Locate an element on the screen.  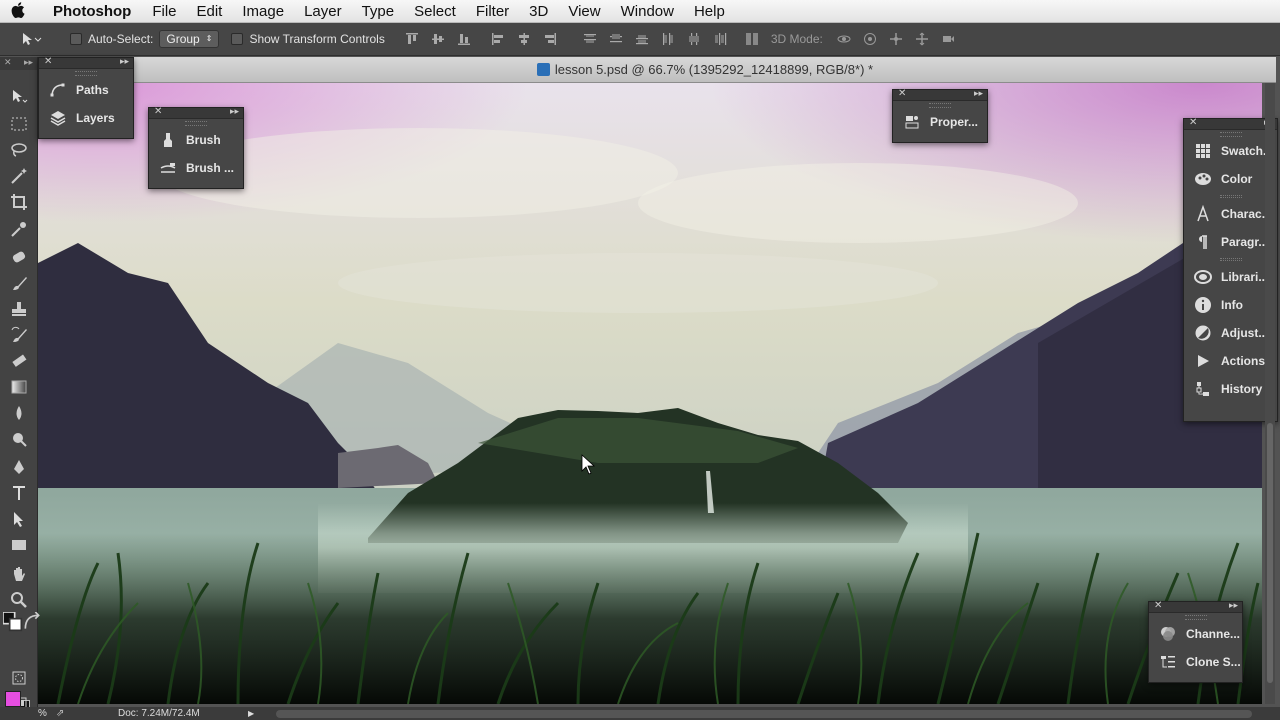
pen-tool-icon is located at coordinates (19, 467).